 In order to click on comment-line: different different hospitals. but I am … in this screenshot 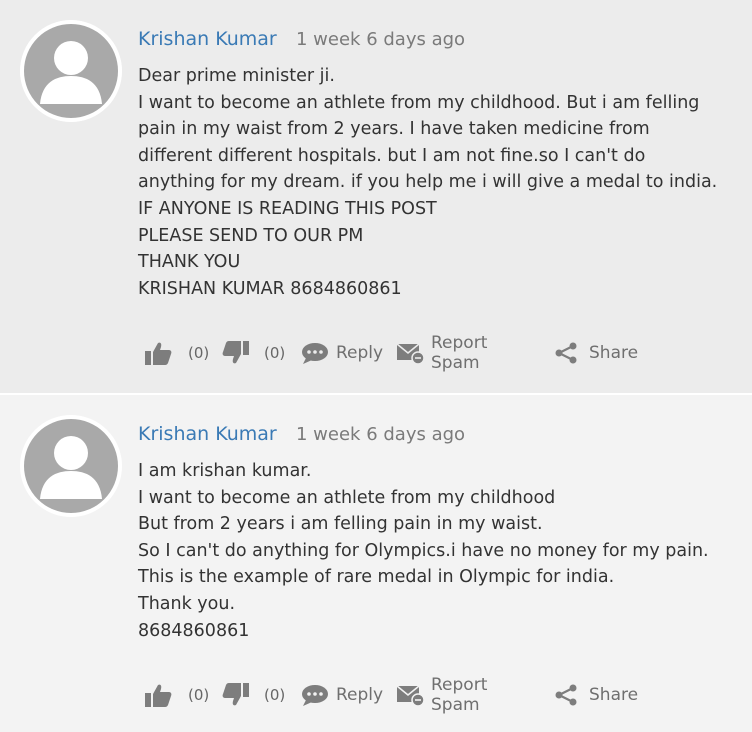, I will do `click(392, 155)`.